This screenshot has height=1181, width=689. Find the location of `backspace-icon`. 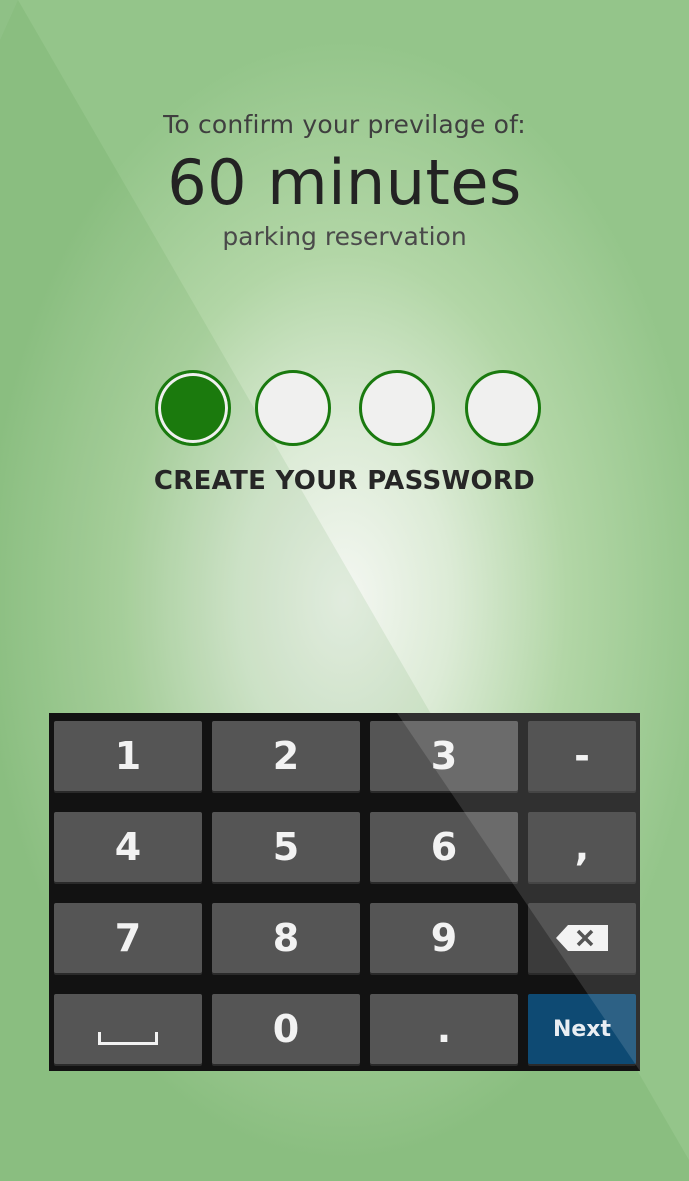

backspace-icon is located at coordinates (582, 938).